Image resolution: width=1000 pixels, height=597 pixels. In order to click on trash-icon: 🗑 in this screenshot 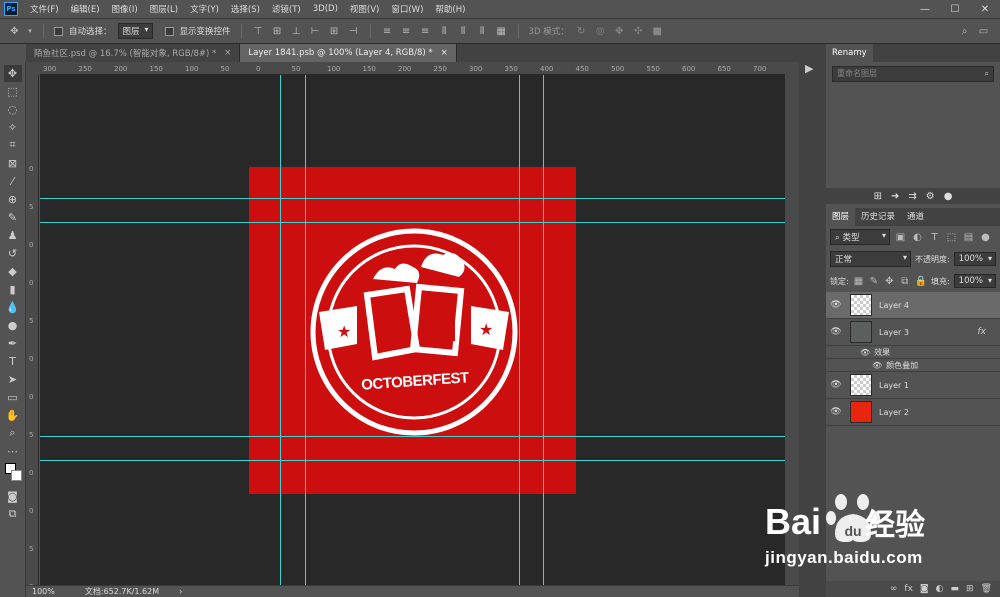, I will do `click(986, 589)`.